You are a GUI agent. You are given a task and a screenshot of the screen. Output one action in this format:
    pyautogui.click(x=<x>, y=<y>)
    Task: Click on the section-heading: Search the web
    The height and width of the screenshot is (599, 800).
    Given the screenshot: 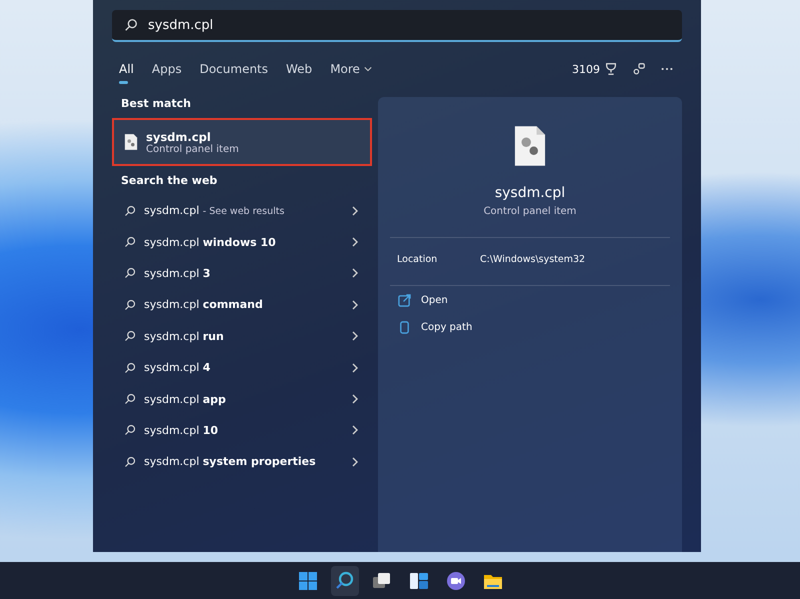 What is the action you would take?
    pyautogui.click(x=169, y=181)
    